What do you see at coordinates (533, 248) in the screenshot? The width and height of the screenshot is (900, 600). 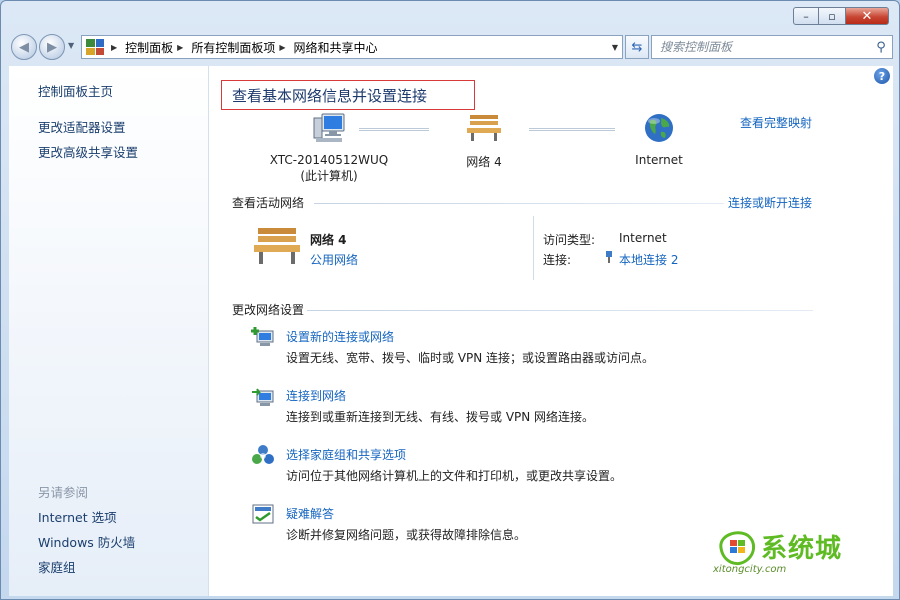 I see `vertical-divider` at bounding box center [533, 248].